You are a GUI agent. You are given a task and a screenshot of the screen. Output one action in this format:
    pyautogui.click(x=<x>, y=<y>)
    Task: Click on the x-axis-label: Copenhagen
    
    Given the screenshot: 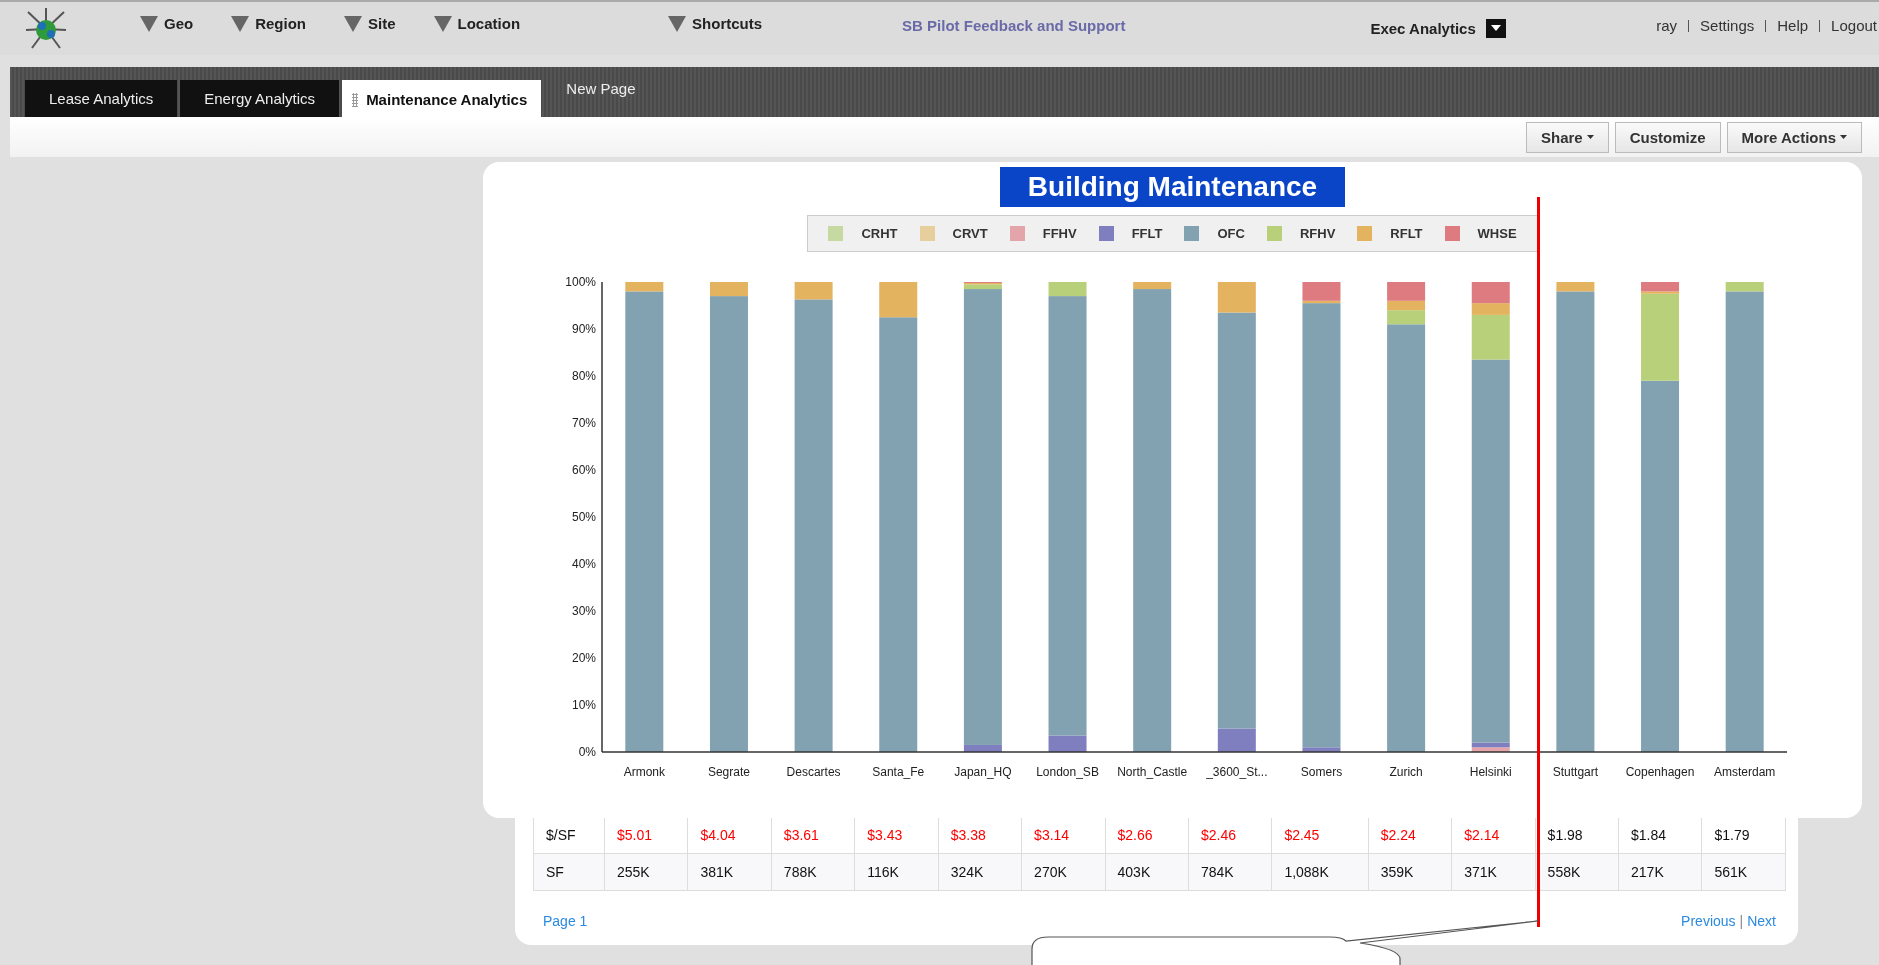 What is the action you would take?
    pyautogui.click(x=1659, y=772)
    